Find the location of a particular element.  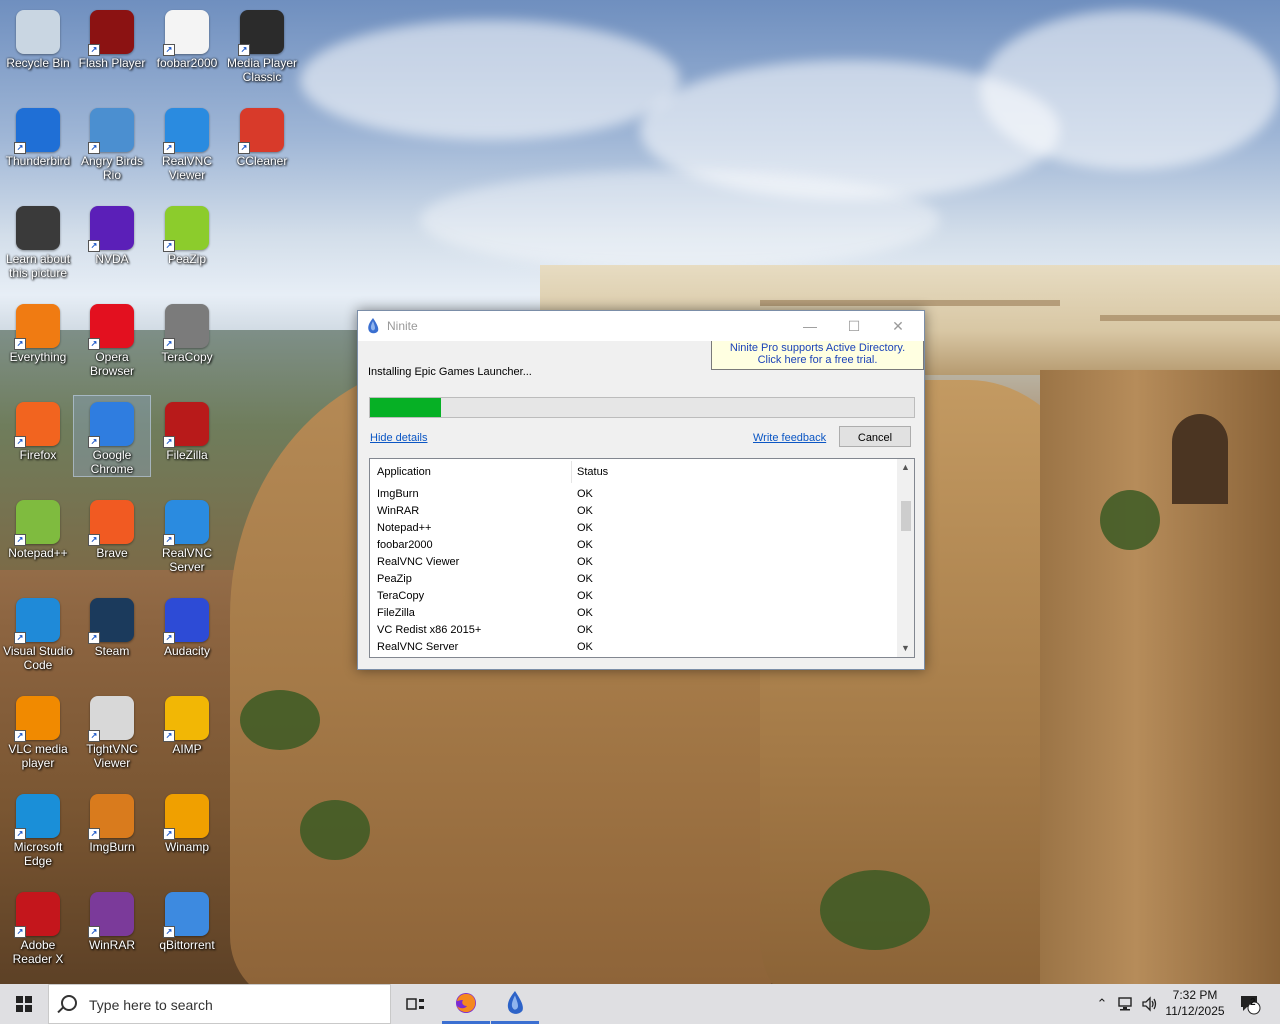

close-button: ✕ is located at coordinates (898, 326).